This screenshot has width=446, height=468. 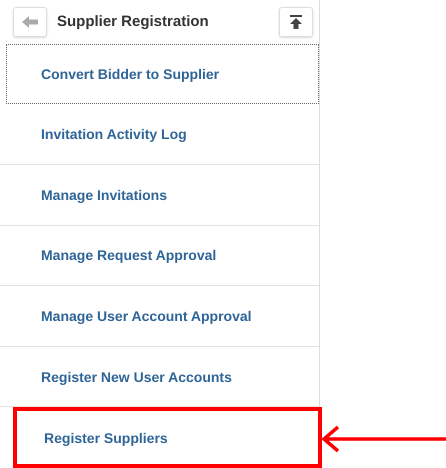 What do you see at coordinates (133, 21) in the screenshot?
I see `panel-title: Supplier Registration` at bounding box center [133, 21].